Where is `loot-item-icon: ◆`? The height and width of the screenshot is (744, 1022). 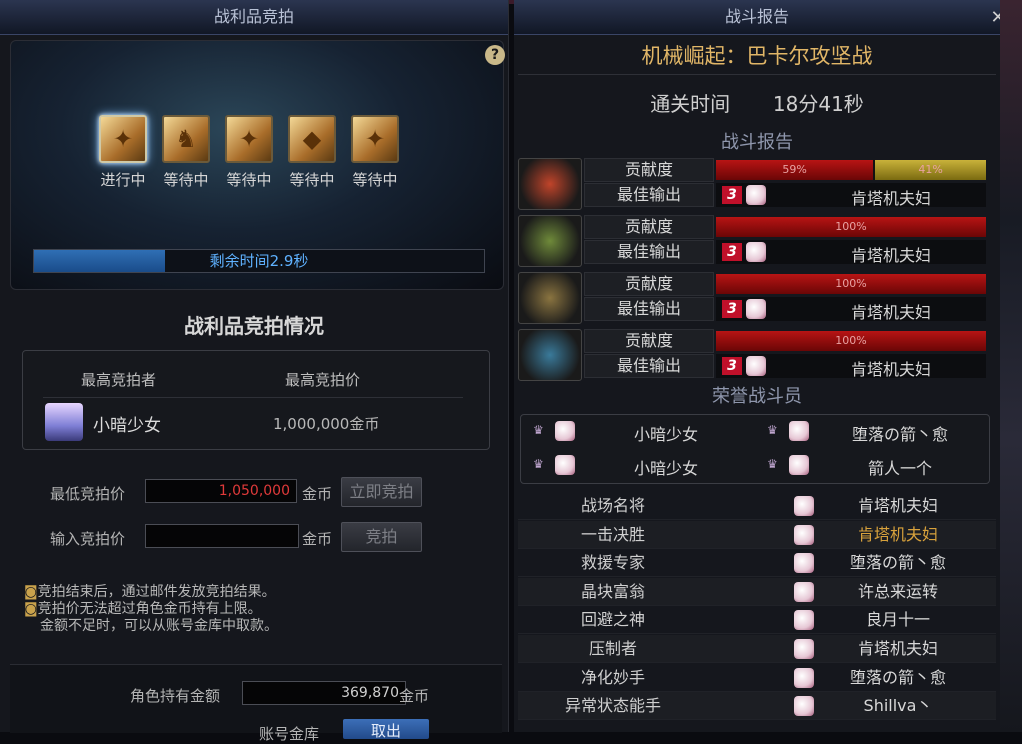 loot-item-icon: ◆ is located at coordinates (312, 139).